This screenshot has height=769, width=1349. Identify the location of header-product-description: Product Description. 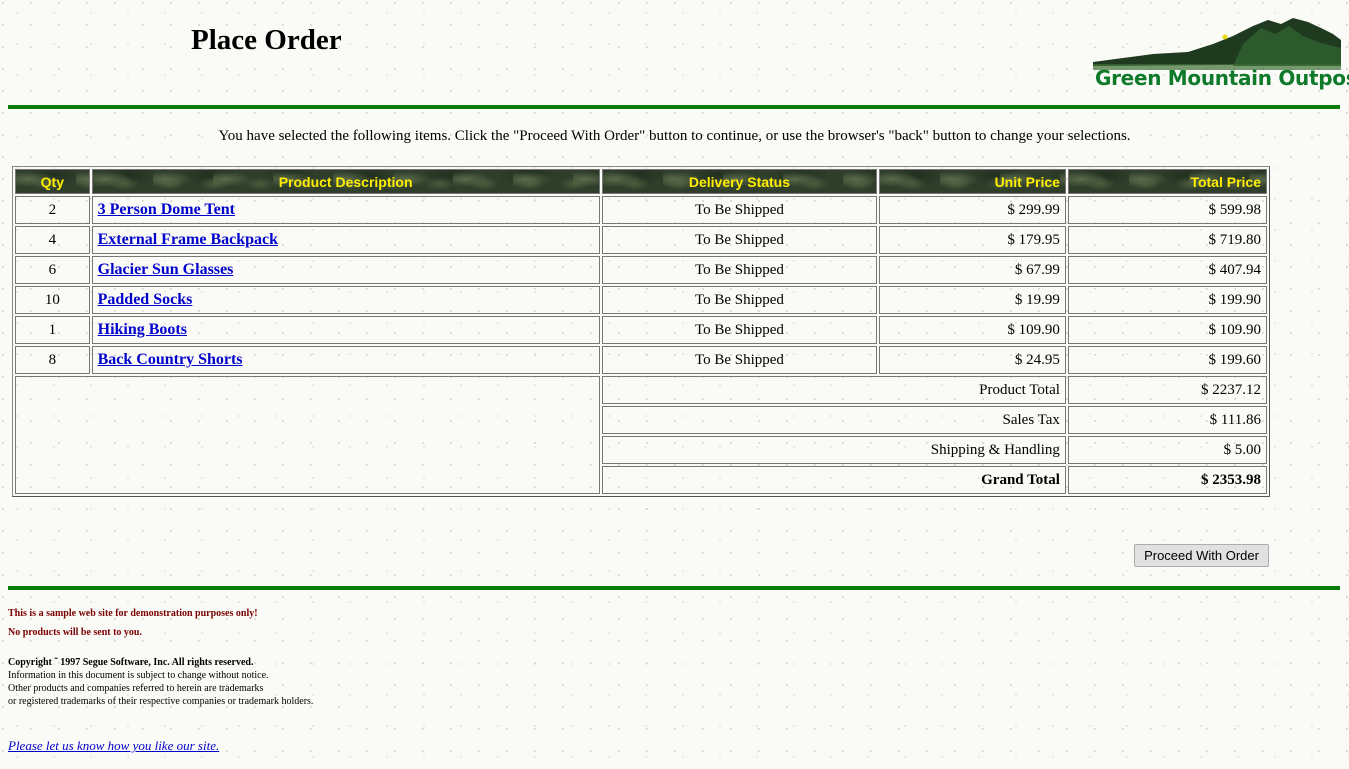
(345, 181).